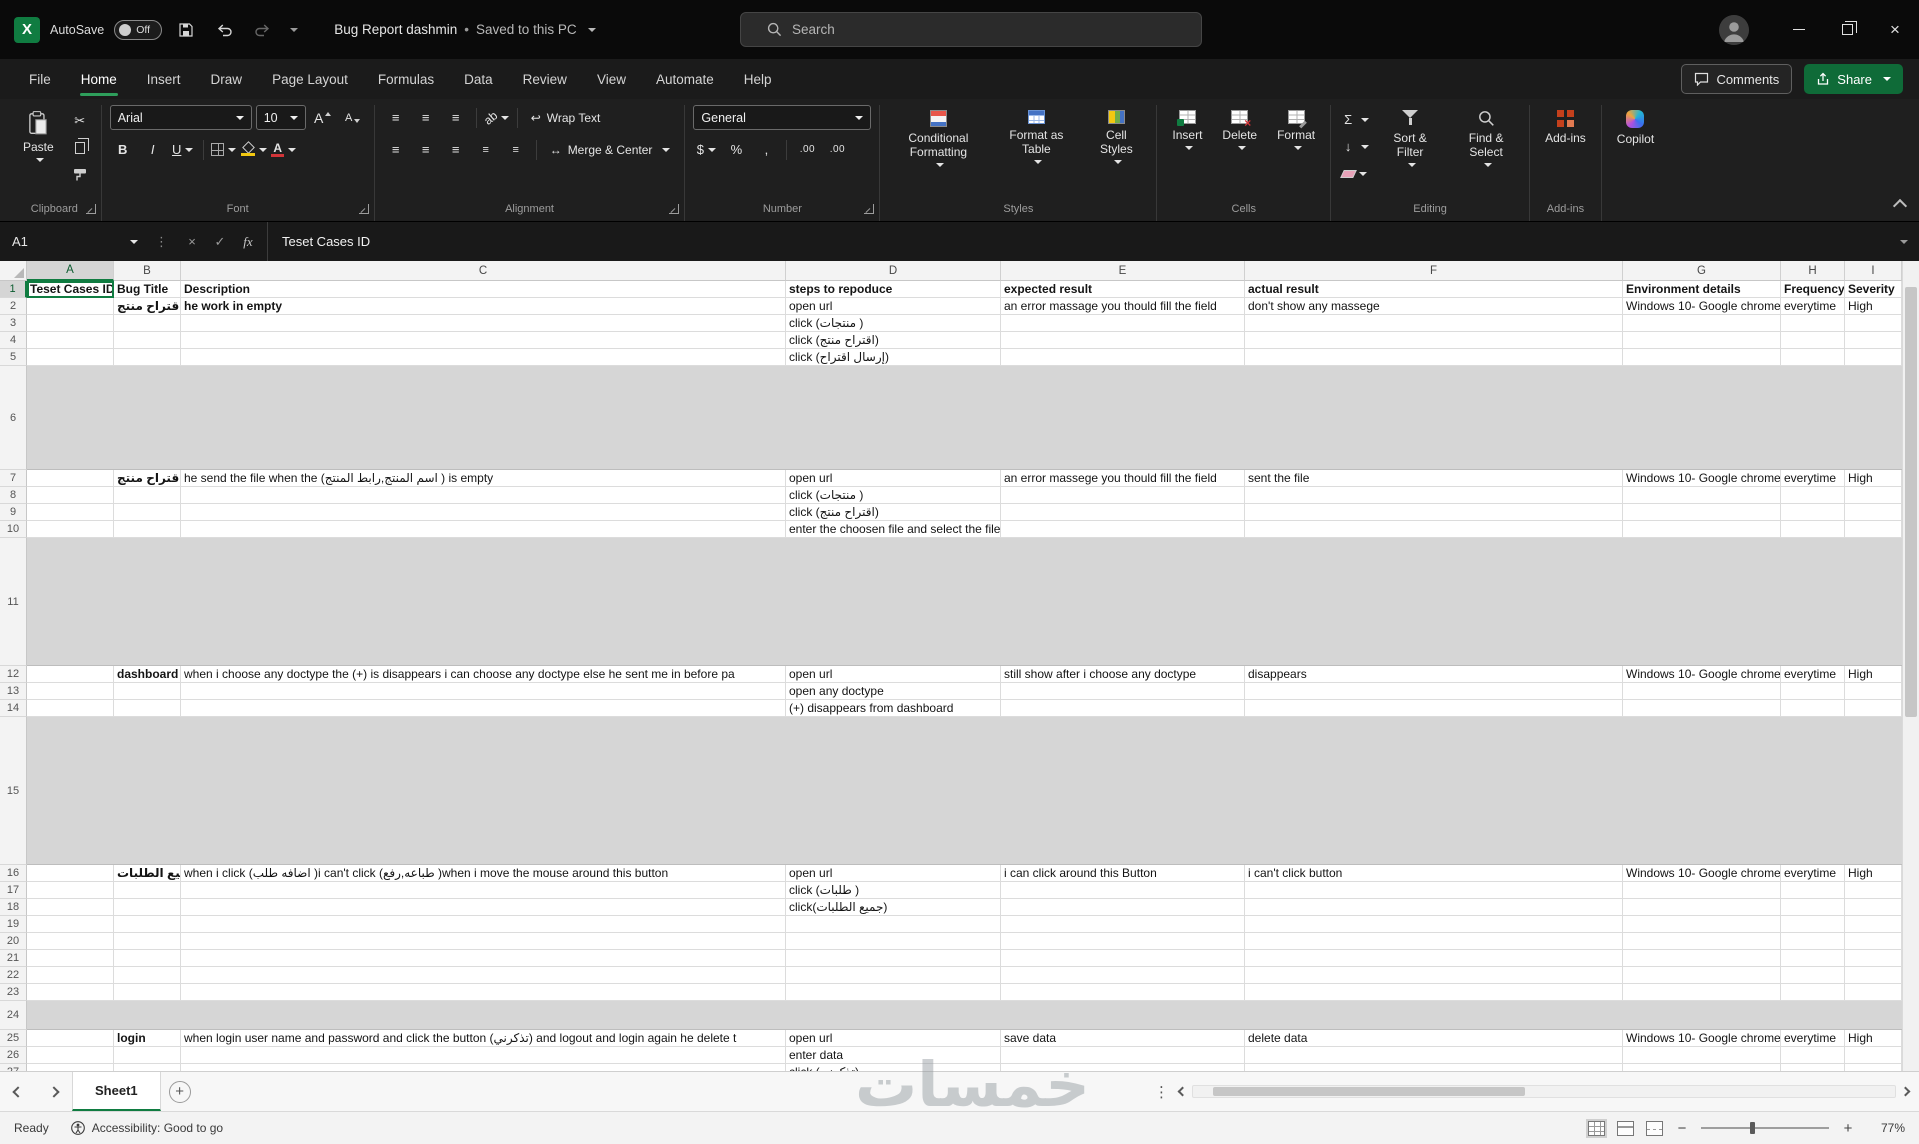 This screenshot has height=1144, width=1919. I want to click on font-dialog-launcher, so click(363, 209).